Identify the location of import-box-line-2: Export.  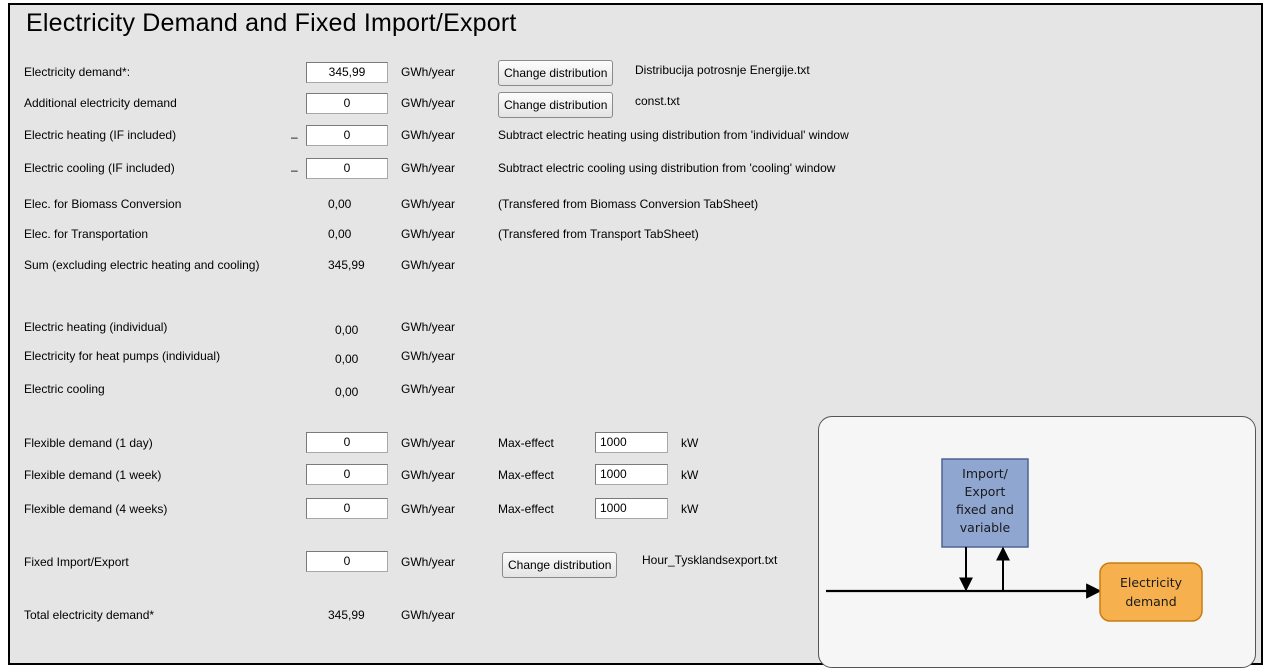
(984, 491).